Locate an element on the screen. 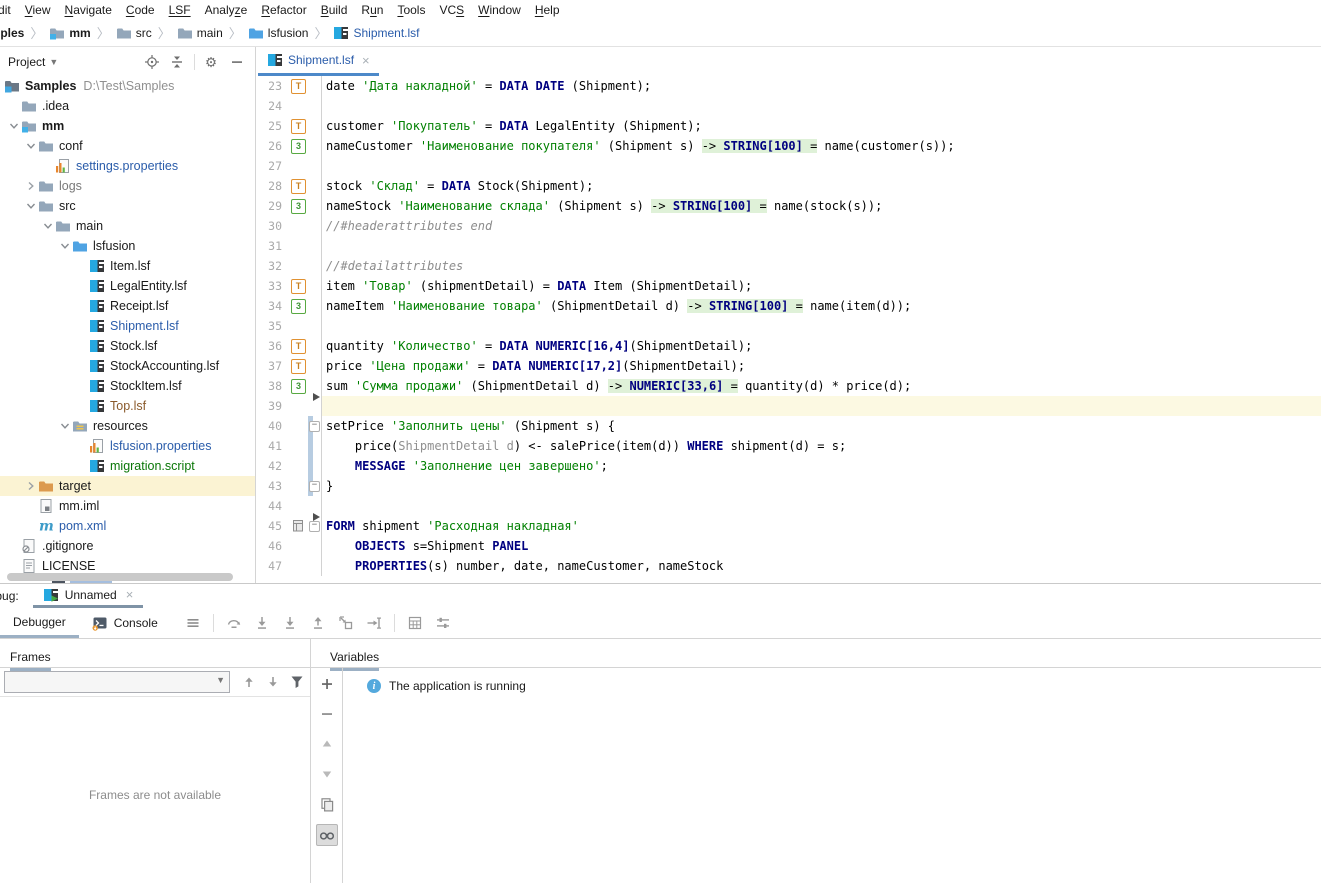 The width and height of the screenshot is (1321, 883). tree-row-src: src is located at coordinates (127, 206).